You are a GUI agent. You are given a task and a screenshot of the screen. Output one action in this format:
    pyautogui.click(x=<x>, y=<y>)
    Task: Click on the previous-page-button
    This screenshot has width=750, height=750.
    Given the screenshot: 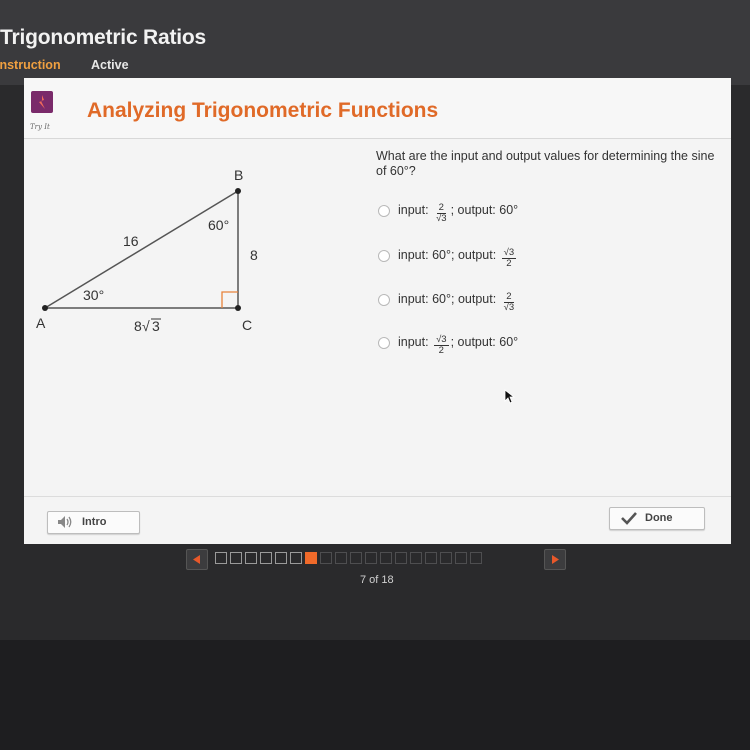 What is the action you would take?
    pyautogui.click(x=197, y=559)
    